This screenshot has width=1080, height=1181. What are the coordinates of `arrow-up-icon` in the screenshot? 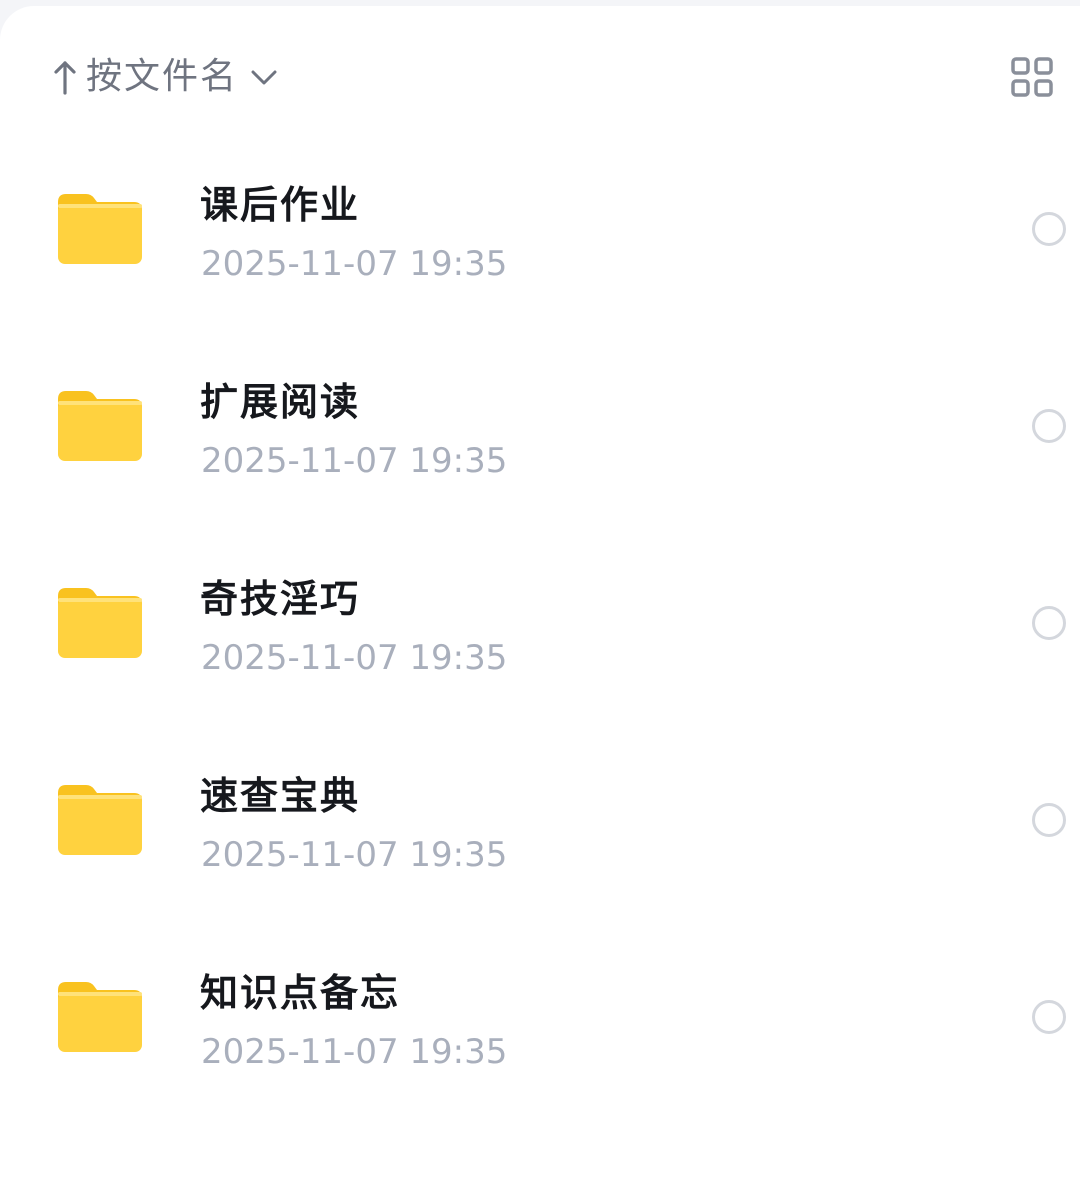 It's located at (65, 78).